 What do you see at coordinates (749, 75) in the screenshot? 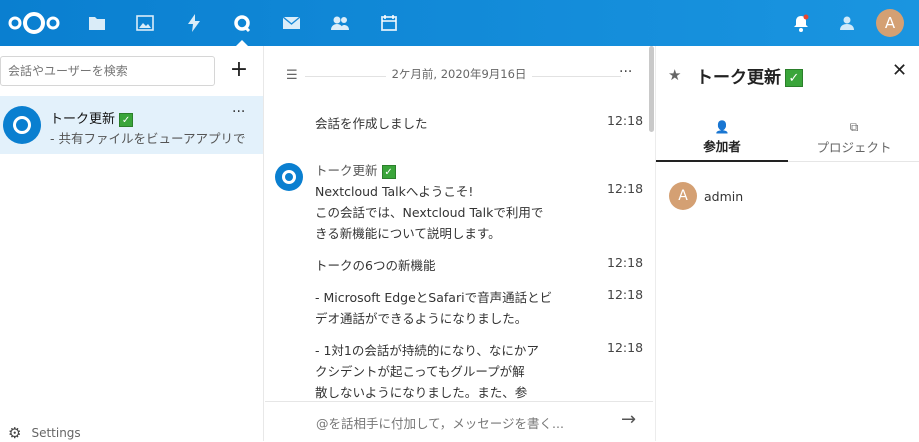
I see `conversation-title: トーク更新 ✓` at bounding box center [749, 75].